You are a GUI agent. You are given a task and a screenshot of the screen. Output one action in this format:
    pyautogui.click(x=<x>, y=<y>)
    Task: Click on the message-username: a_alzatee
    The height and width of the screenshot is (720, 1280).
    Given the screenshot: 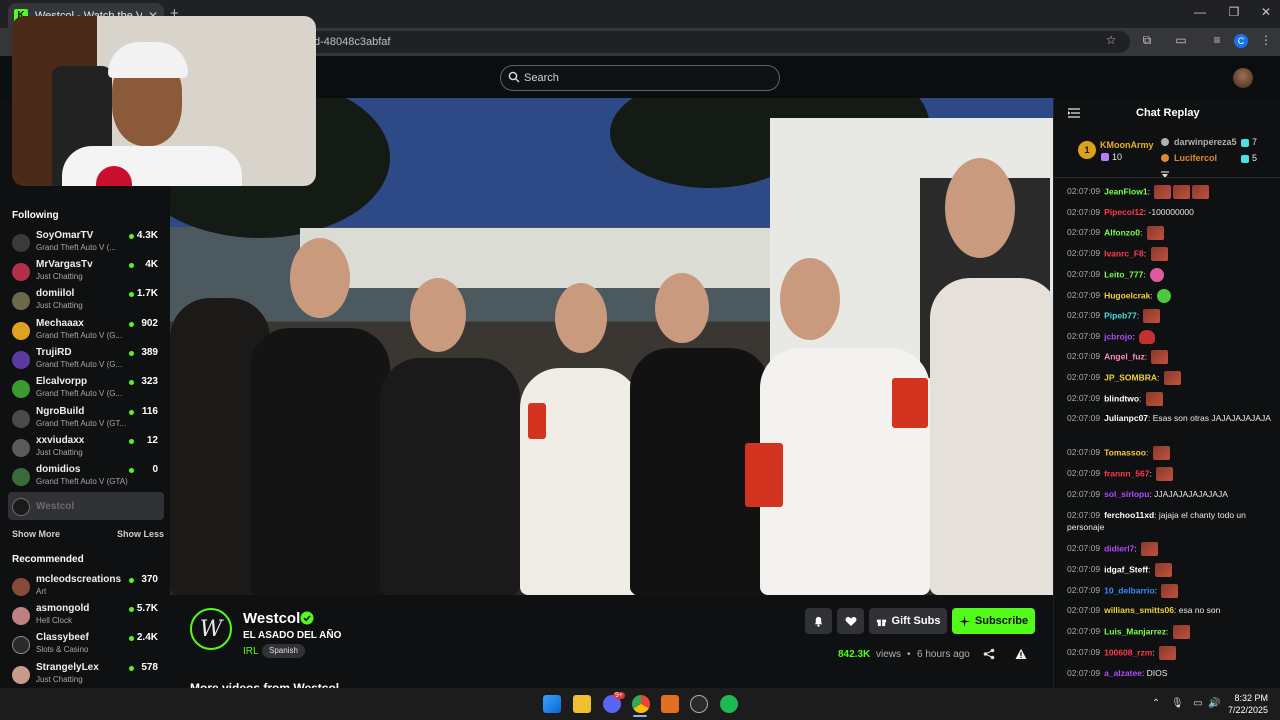 What is the action you would take?
    pyautogui.click(x=1123, y=673)
    